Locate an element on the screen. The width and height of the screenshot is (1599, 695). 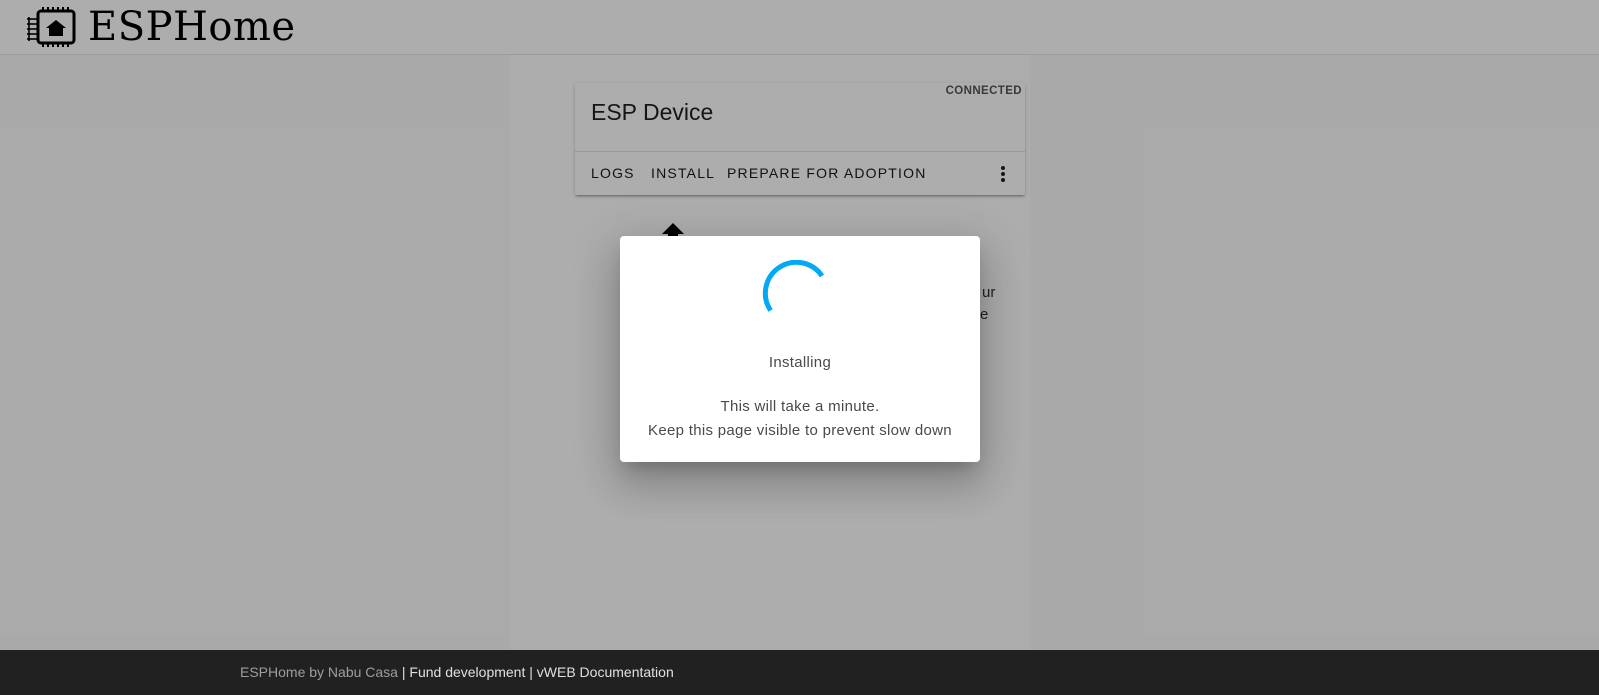
dialog-title: Installing is located at coordinates (800, 362).